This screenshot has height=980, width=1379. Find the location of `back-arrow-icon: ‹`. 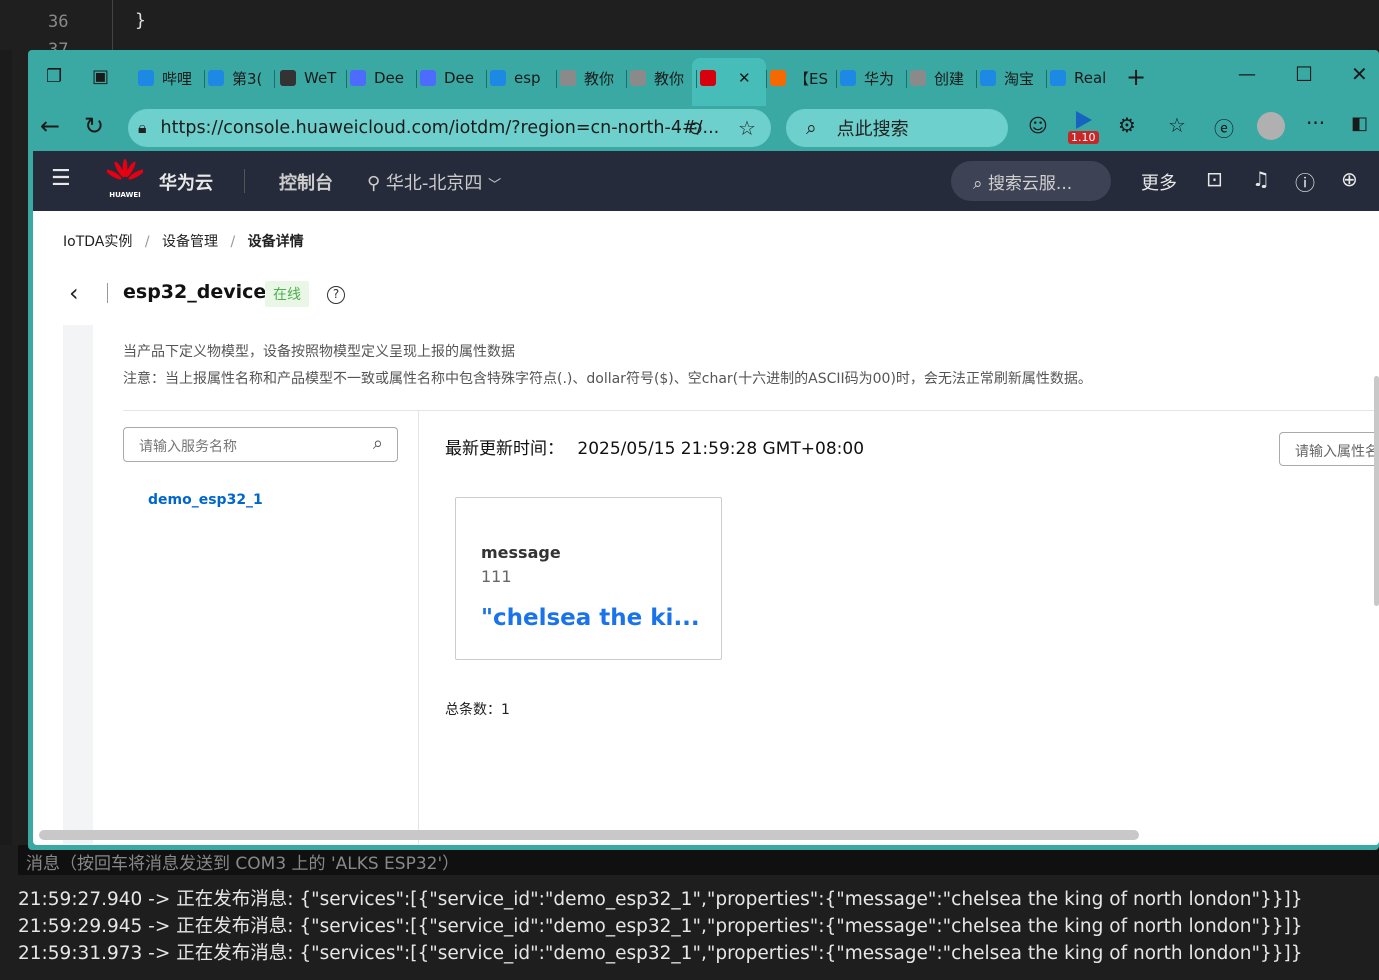

back-arrow-icon: ‹ is located at coordinates (74, 293).